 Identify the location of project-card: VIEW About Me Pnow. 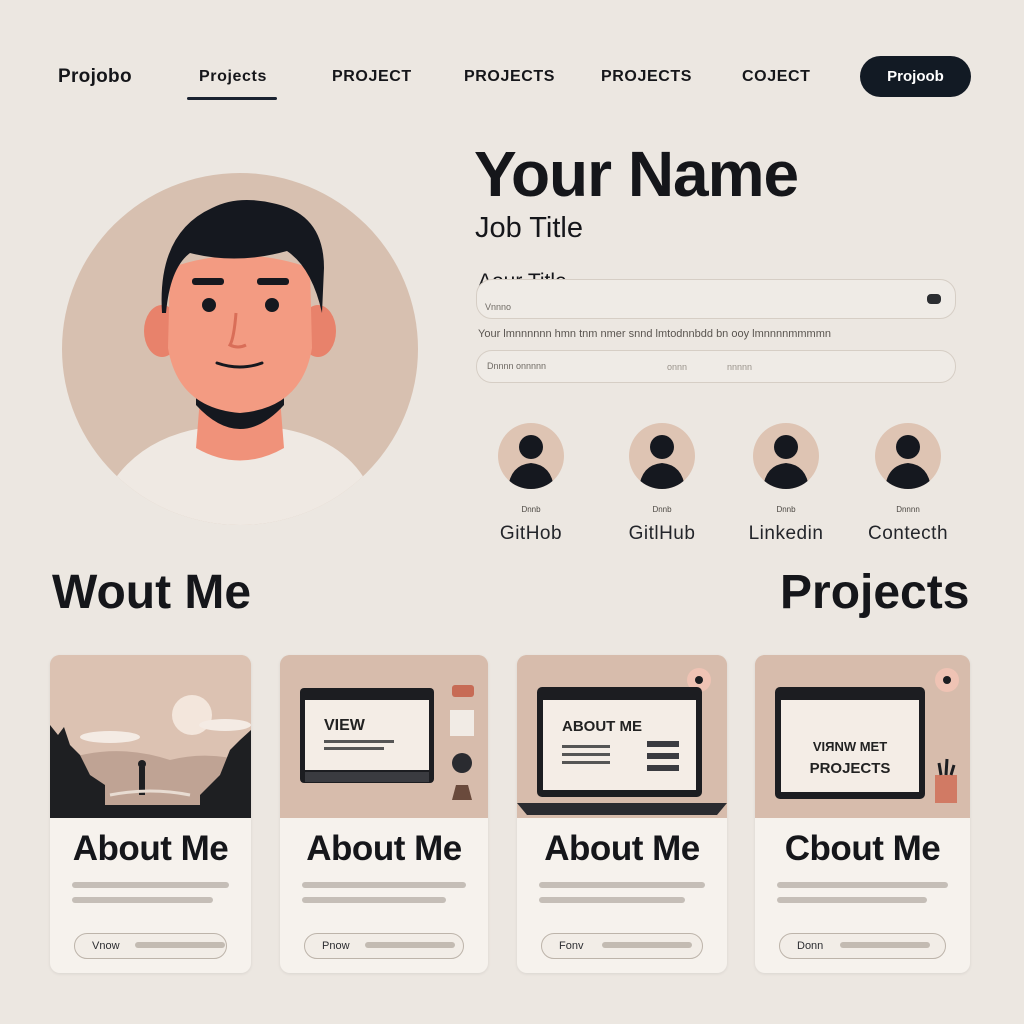
(384, 814).